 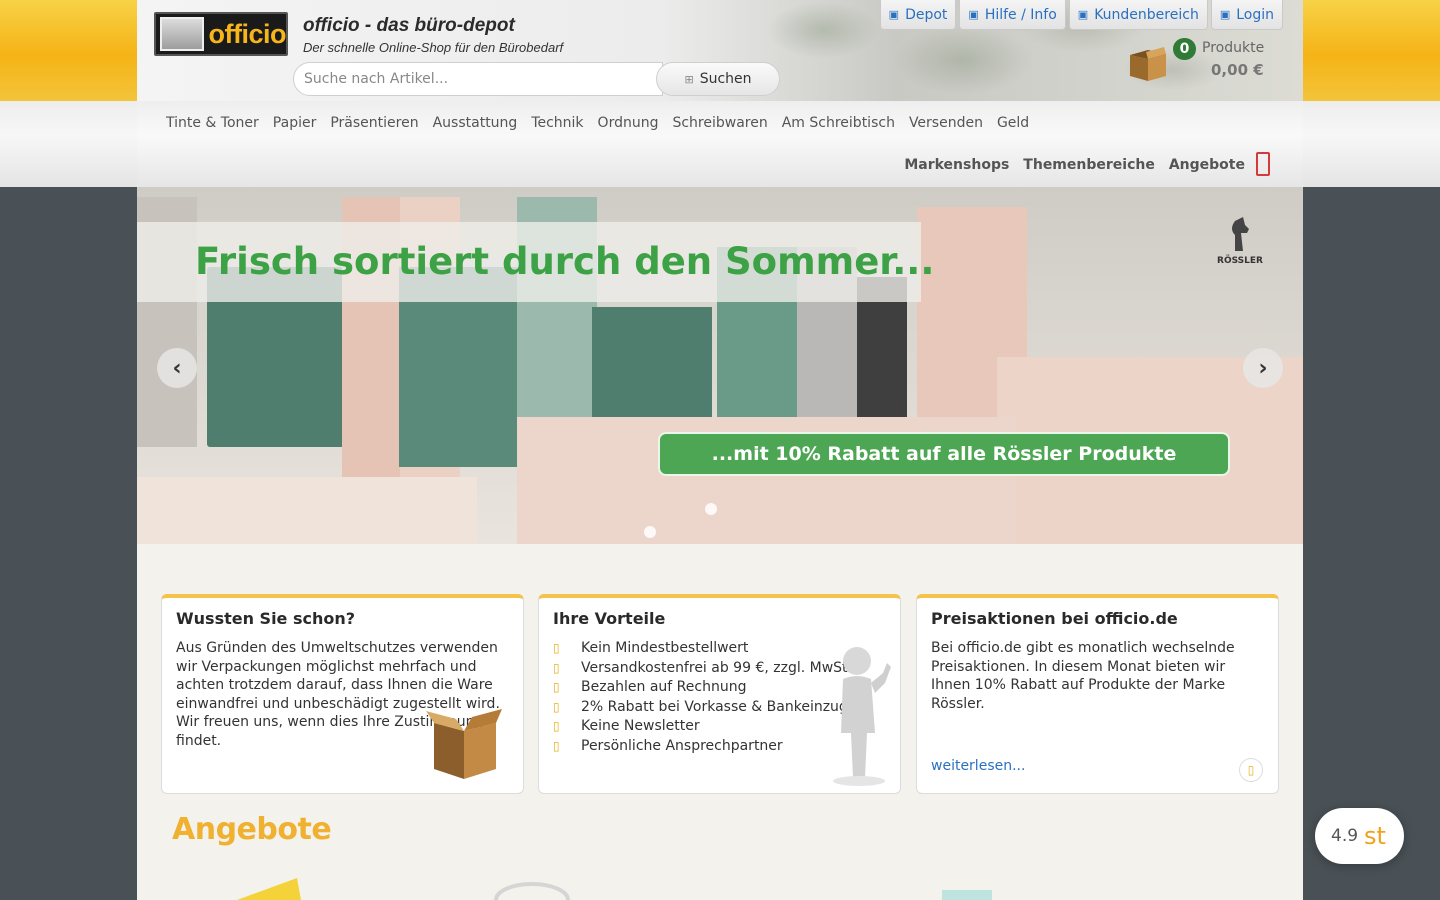 What do you see at coordinates (1020, 14) in the screenshot?
I see `toplink-label: Hilfe / Info` at bounding box center [1020, 14].